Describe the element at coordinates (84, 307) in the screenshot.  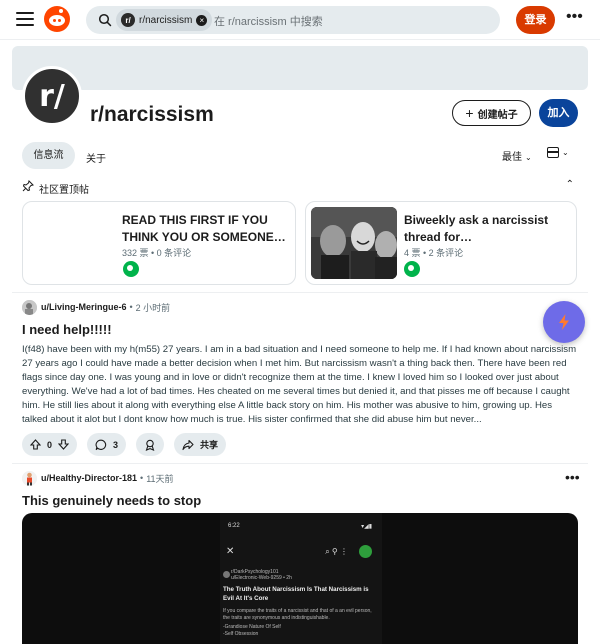
I see `post-author: u/Living-Meringue-6` at that location.